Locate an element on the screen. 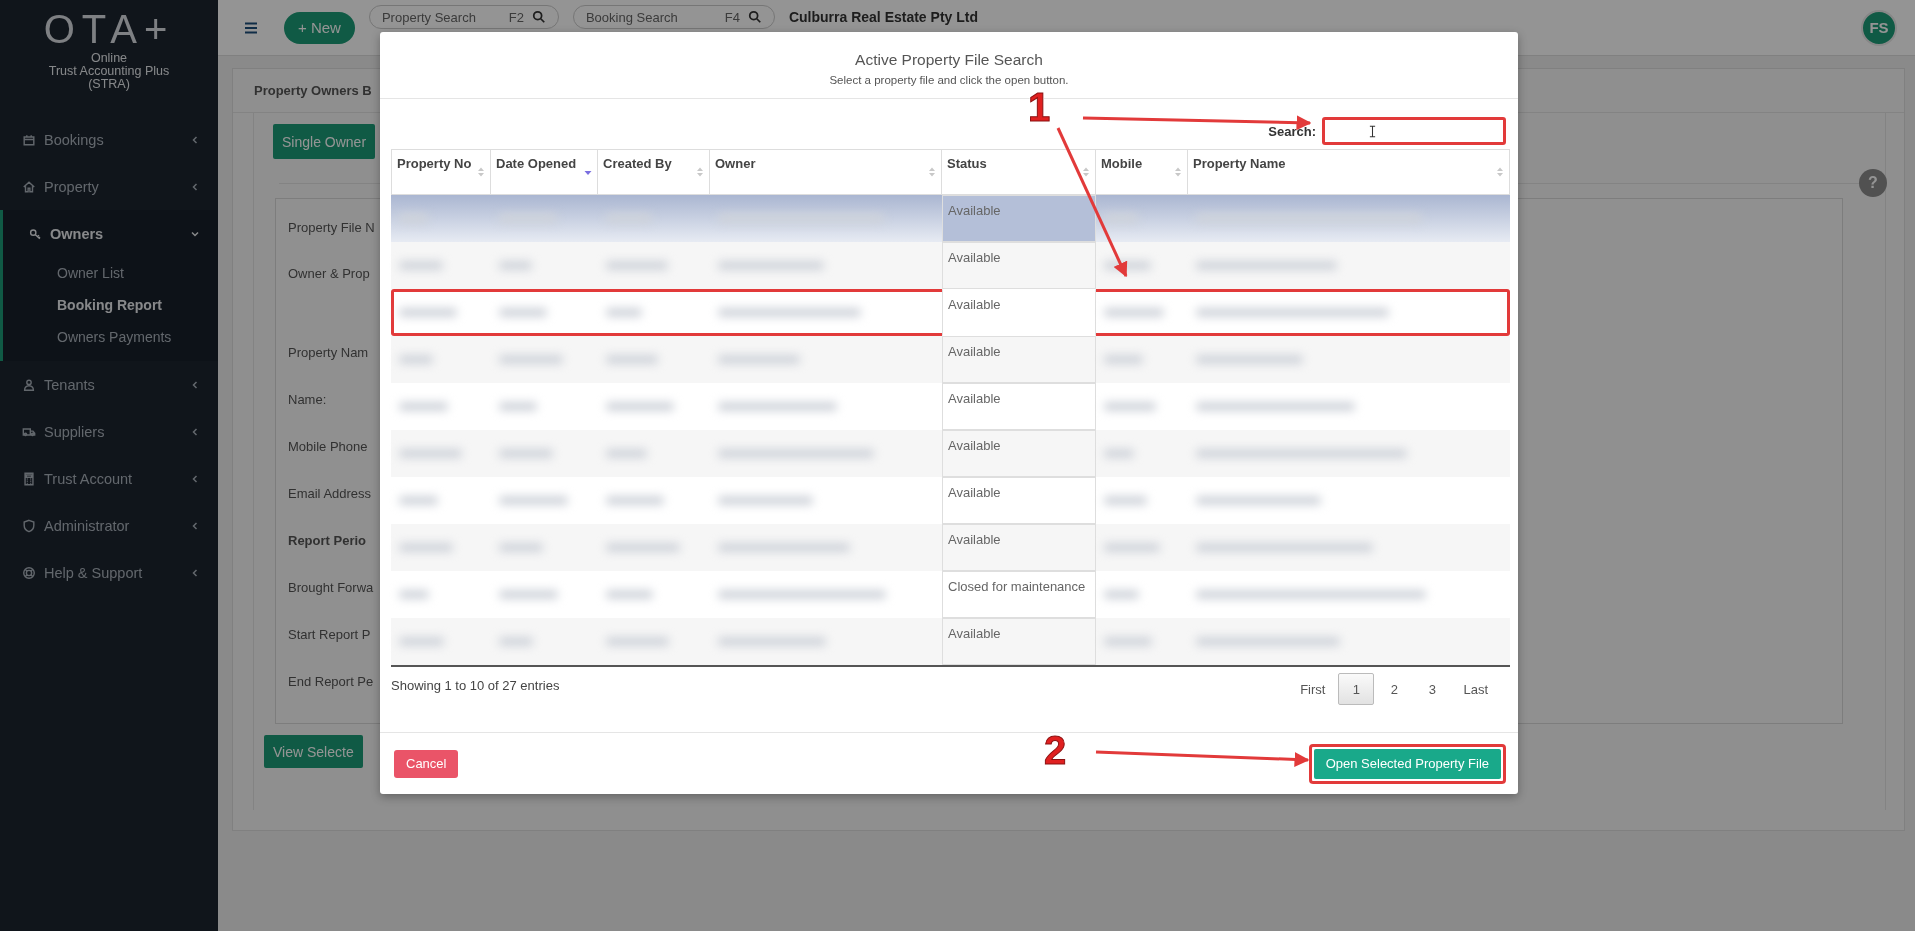  form-label: Property File N is located at coordinates (331, 227).